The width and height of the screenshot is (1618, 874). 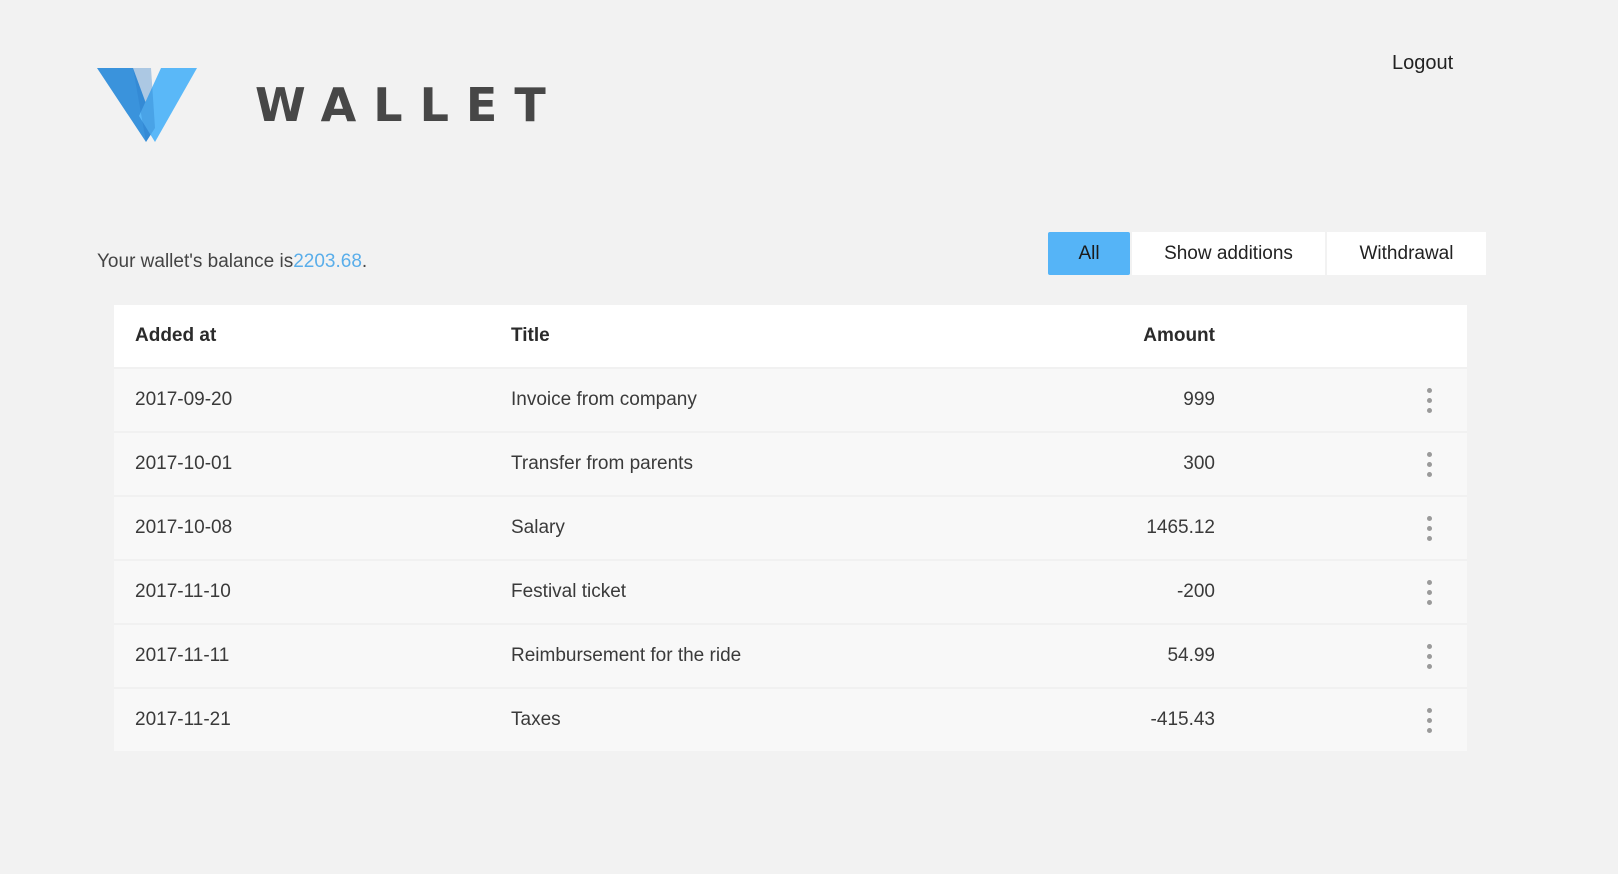 I want to click on filter-all-button: All, so click(x=1089, y=253).